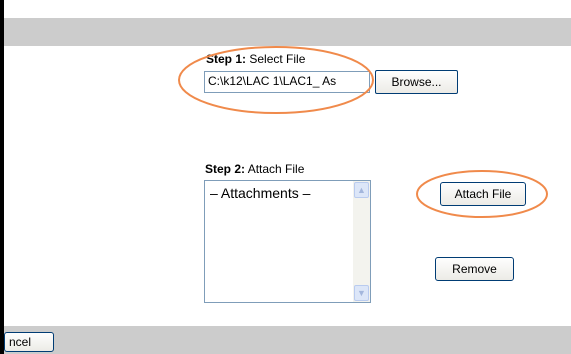 This screenshot has height=354, width=571. Describe the element at coordinates (287, 32) in the screenshot. I see `header-band` at that location.